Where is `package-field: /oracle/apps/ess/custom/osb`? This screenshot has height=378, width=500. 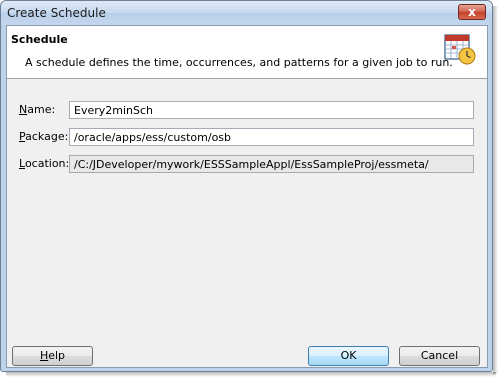
package-field: /oracle/apps/ess/custom/osb is located at coordinates (271, 137).